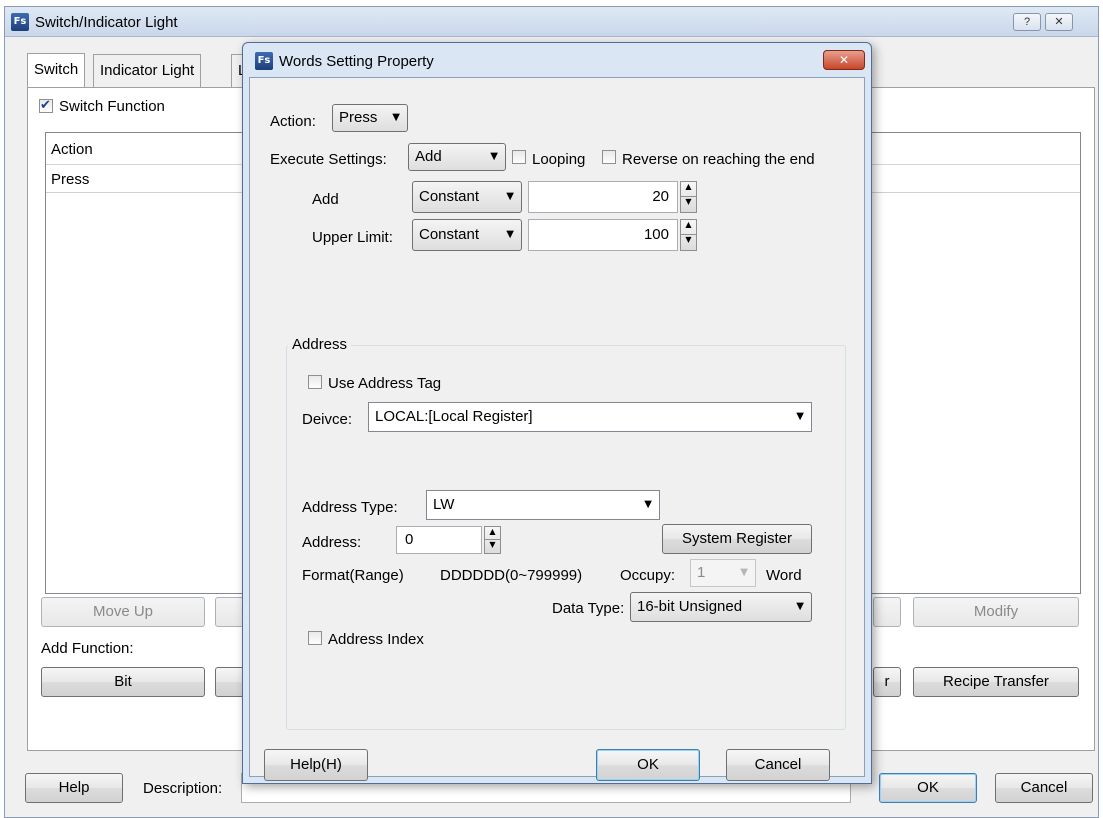  Describe the element at coordinates (20, 22) in the screenshot. I see `app-icon: Fs` at that location.